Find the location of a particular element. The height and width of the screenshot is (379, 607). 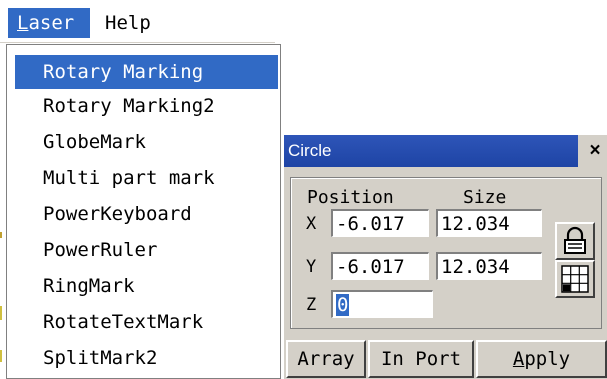

grid-icon is located at coordinates (575, 279).